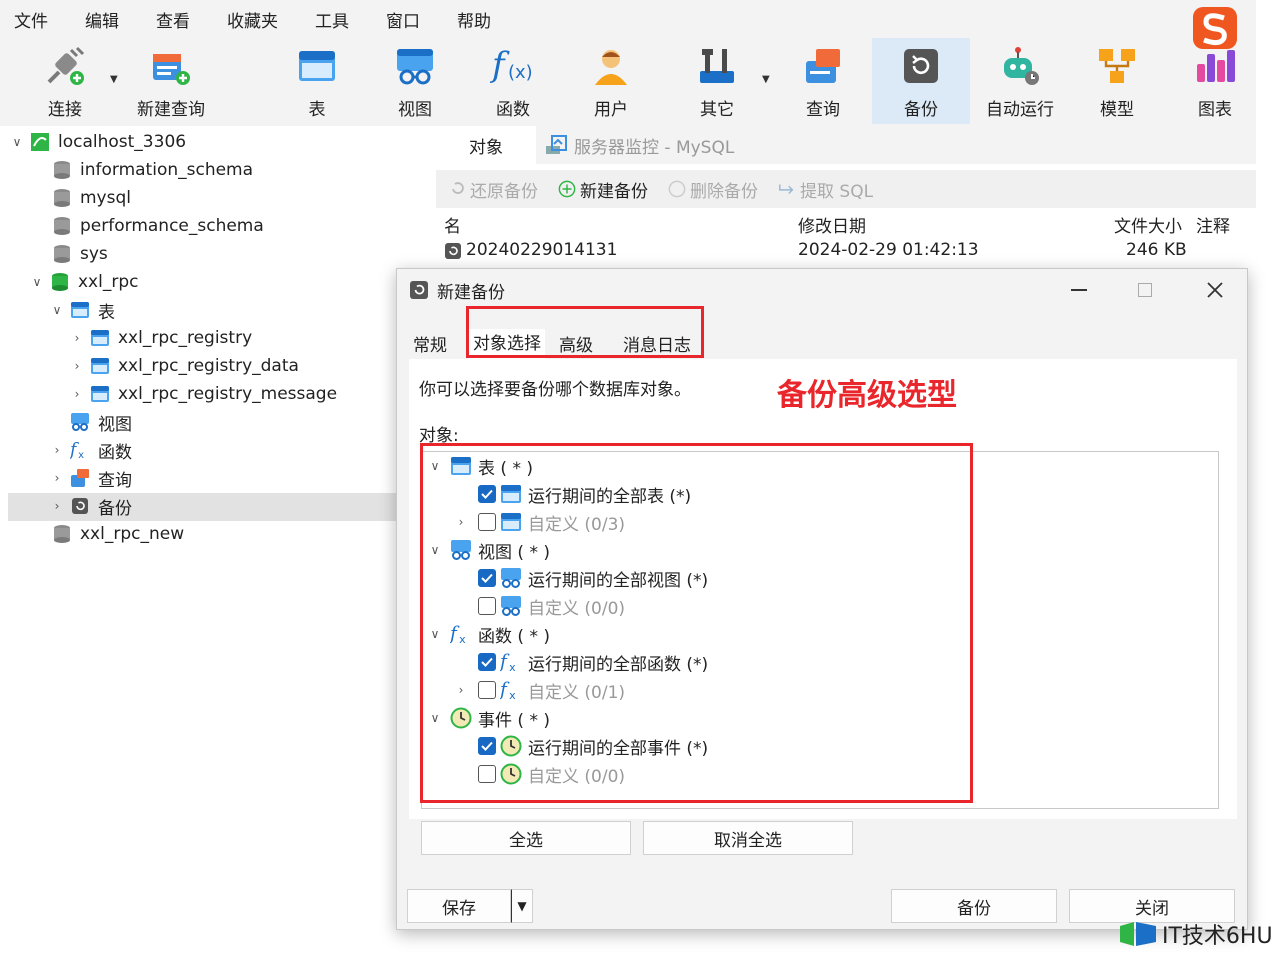  Describe the element at coordinates (332, 19) in the screenshot. I see `menu-tools: 工具` at that location.